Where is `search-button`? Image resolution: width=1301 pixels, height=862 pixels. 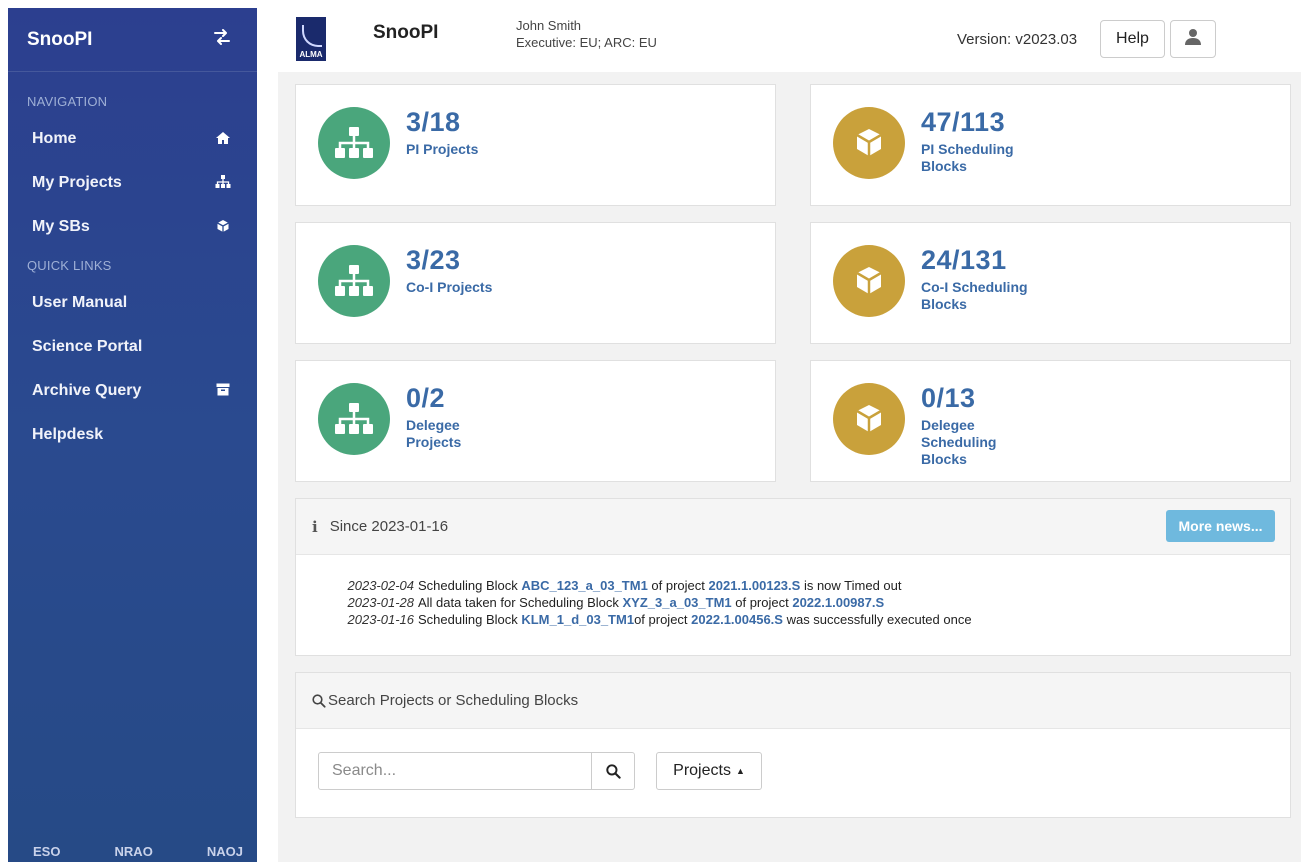 search-button is located at coordinates (613, 771).